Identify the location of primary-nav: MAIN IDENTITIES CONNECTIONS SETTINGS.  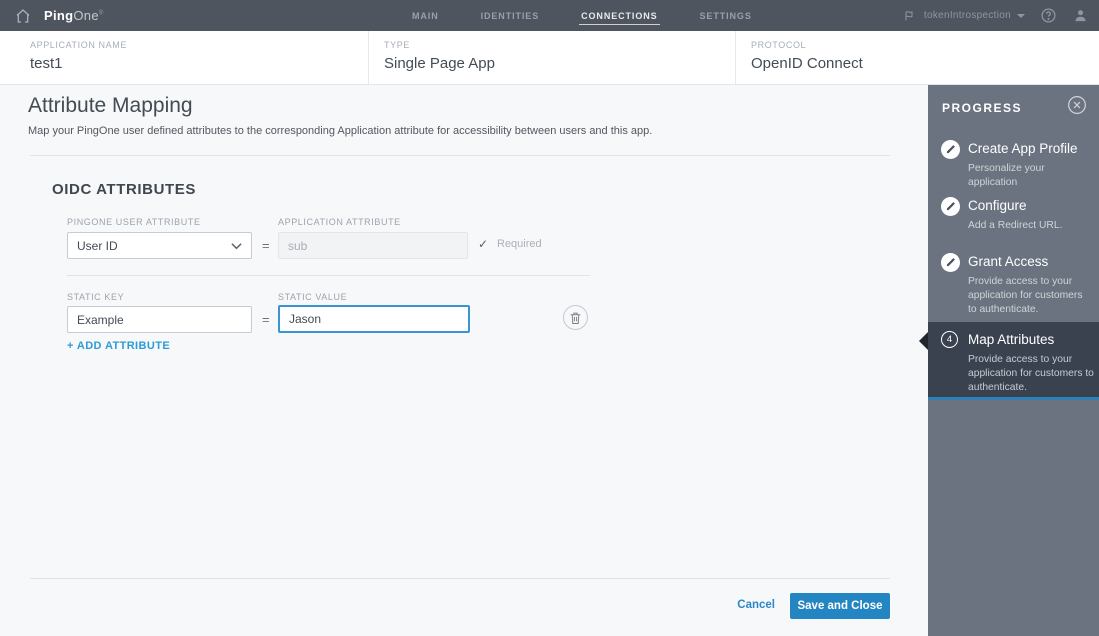
(582, 15).